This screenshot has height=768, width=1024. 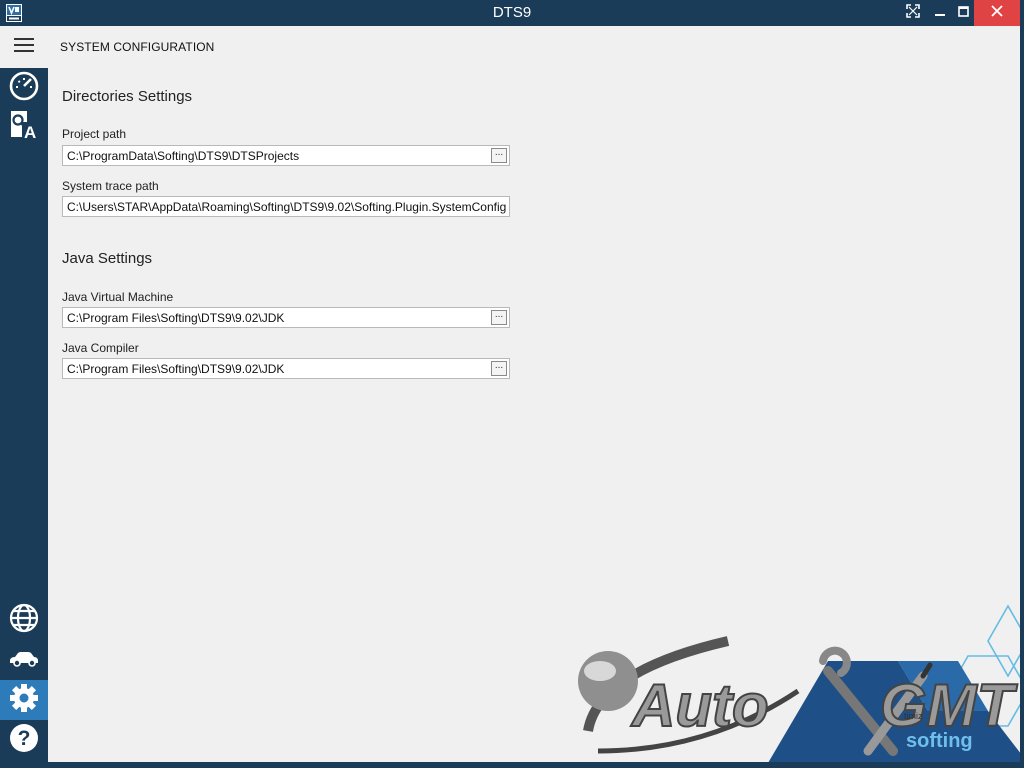 I want to click on help-icon: ?, so click(x=24, y=740).